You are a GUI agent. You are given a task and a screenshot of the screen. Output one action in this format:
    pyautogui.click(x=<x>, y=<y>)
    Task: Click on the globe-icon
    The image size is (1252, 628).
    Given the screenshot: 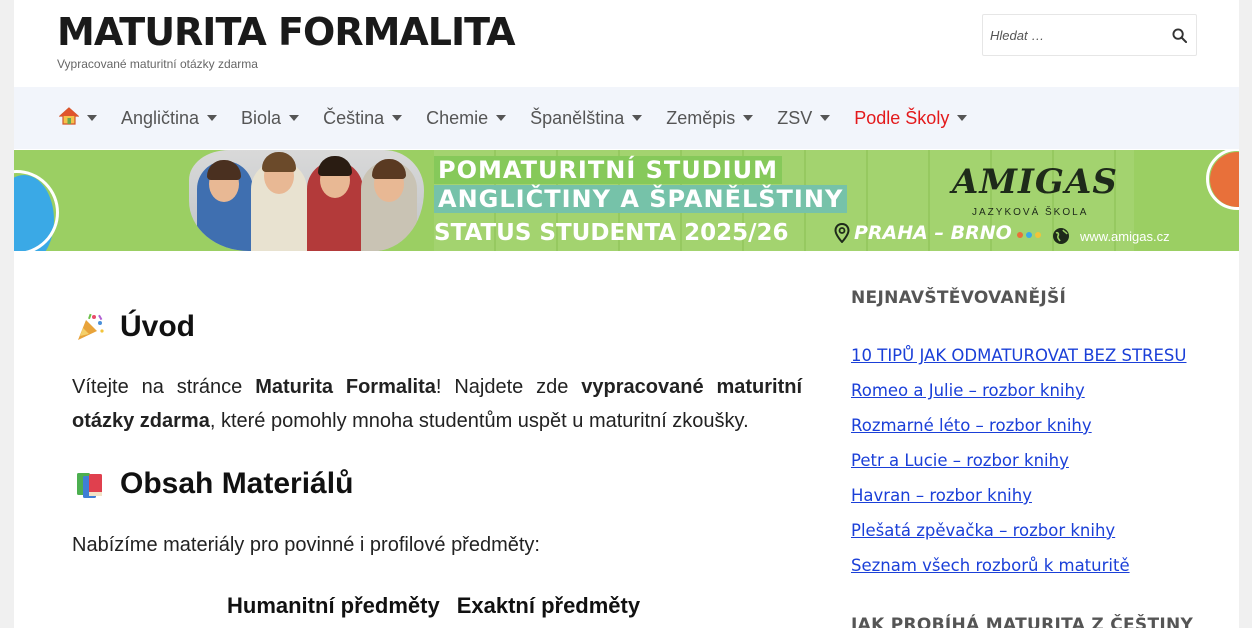 What is the action you would take?
    pyautogui.click(x=1061, y=236)
    